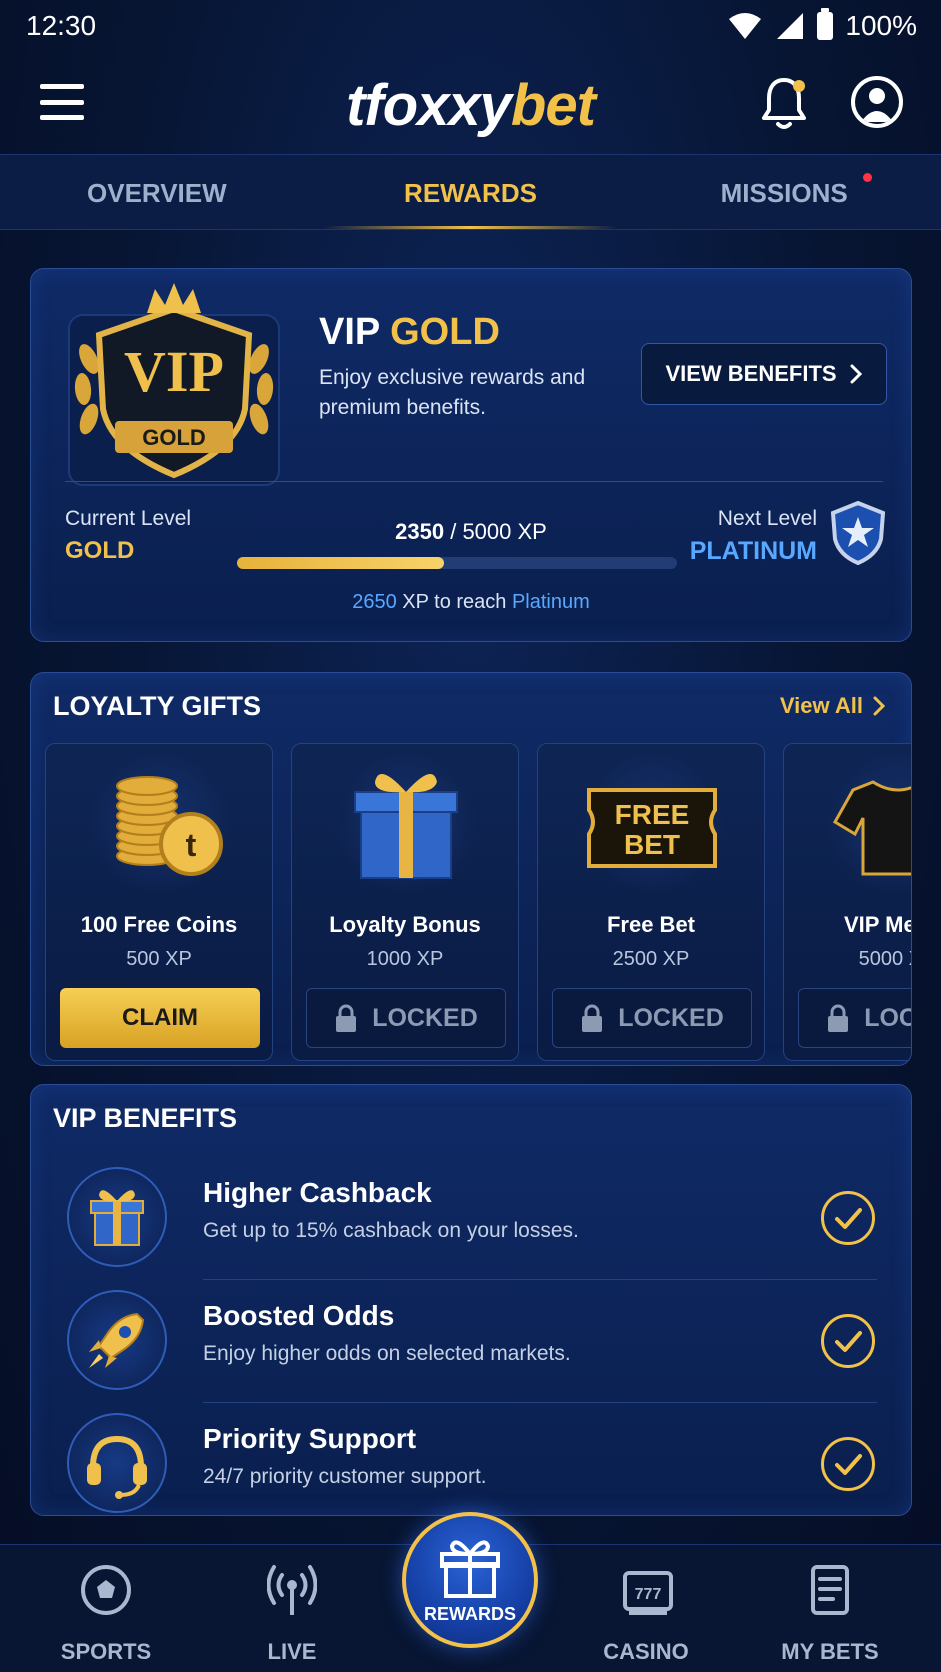 Image resolution: width=941 pixels, height=1672 pixels. Describe the element at coordinates (474, 481) in the screenshot. I see `divider` at that location.